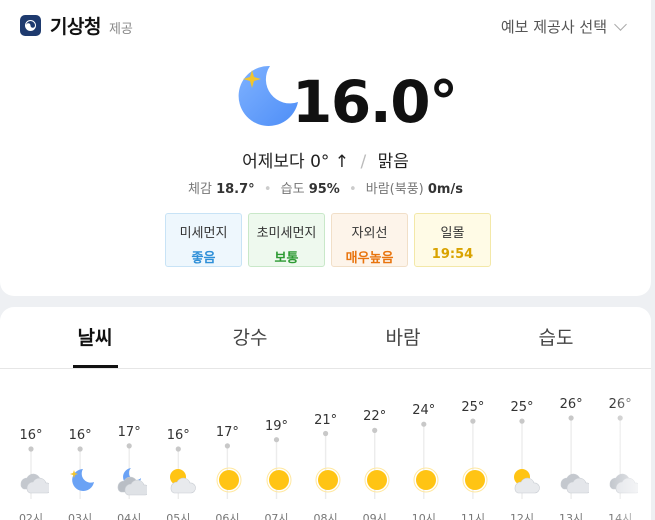 Image resolution: width=655 pixels, height=520 pixels. I want to click on badge-value: 좋음, so click(203, 258).